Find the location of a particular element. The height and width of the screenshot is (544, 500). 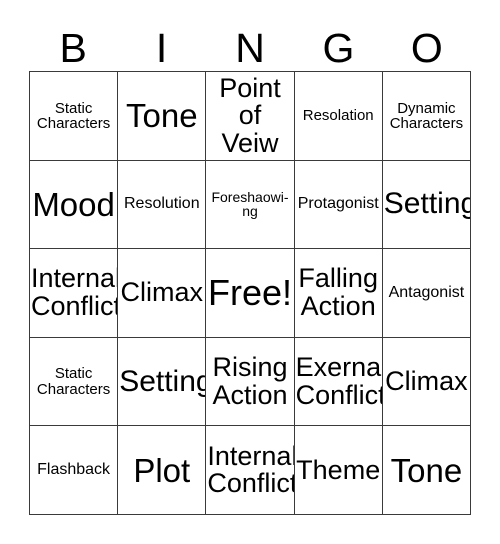

bingo-cell-label: Plot is located at coordinates (162, 470).